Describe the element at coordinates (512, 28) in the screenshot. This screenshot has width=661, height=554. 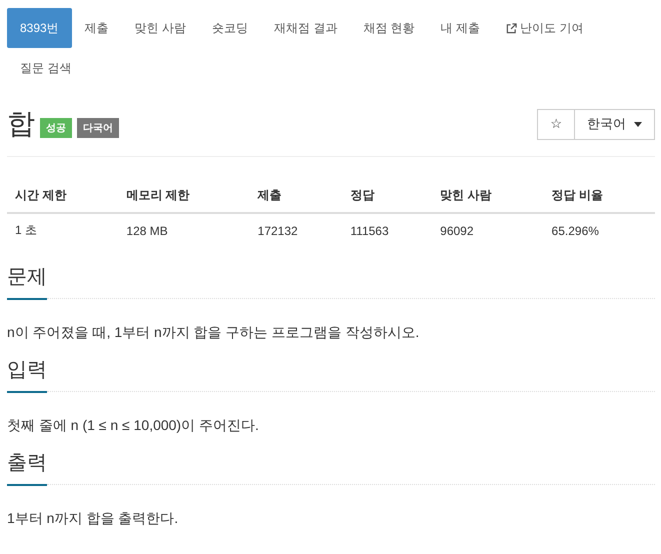
I see `external-link-icon` at that location.